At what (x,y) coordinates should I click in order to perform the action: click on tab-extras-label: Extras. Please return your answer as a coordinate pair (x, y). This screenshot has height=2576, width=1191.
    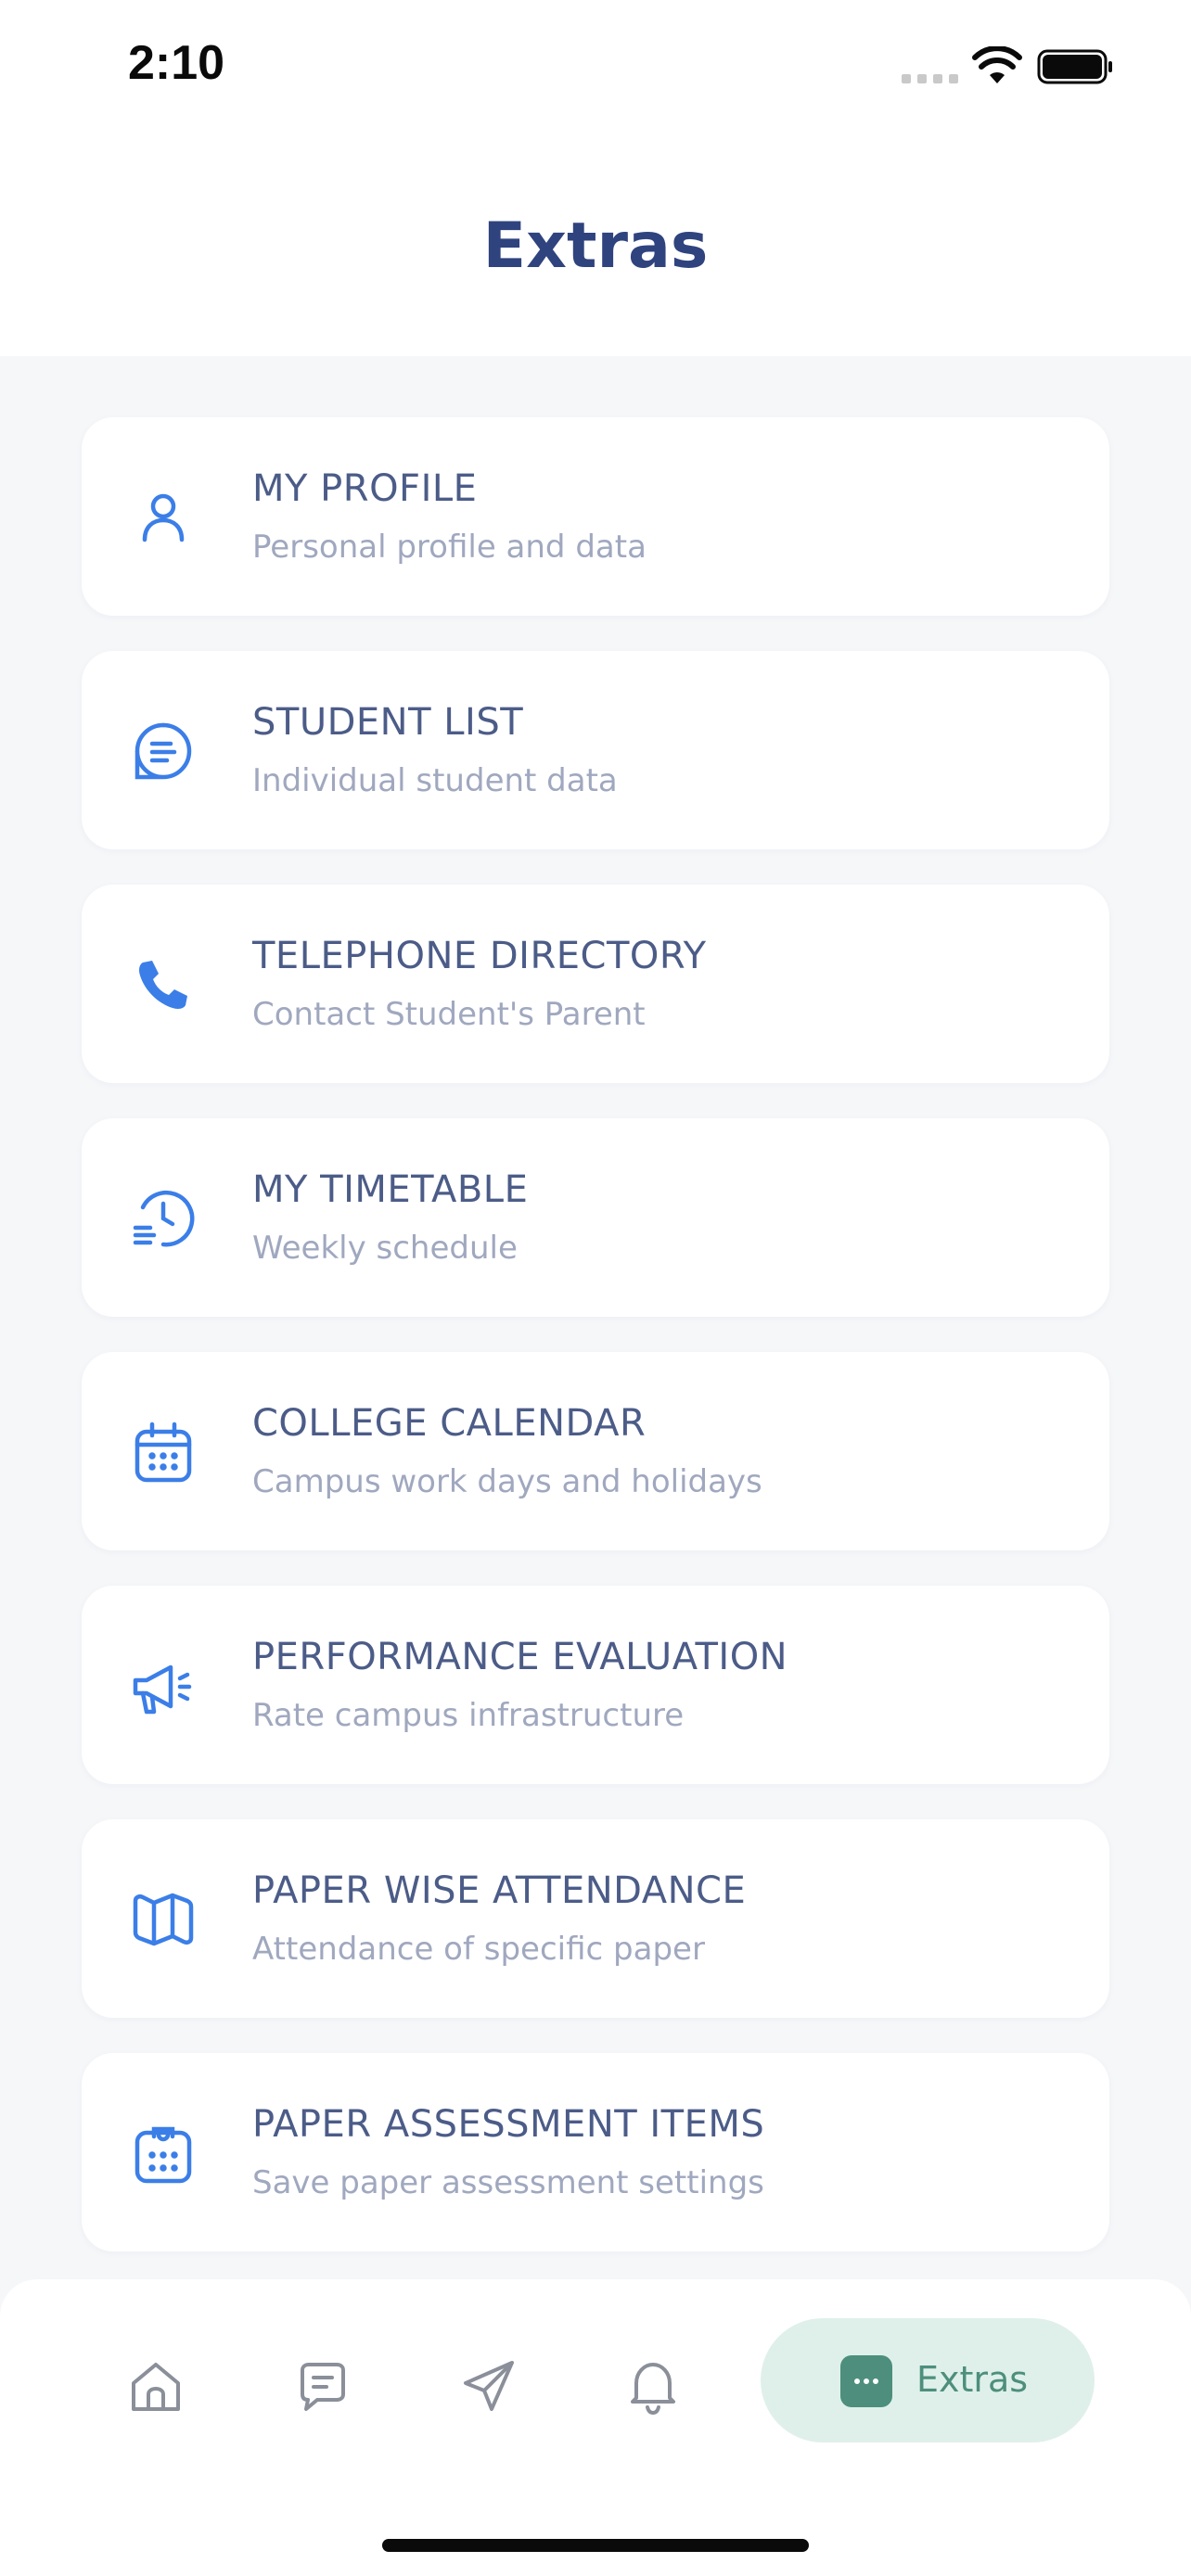
    Looking at the image, I should click on (973, 2379).